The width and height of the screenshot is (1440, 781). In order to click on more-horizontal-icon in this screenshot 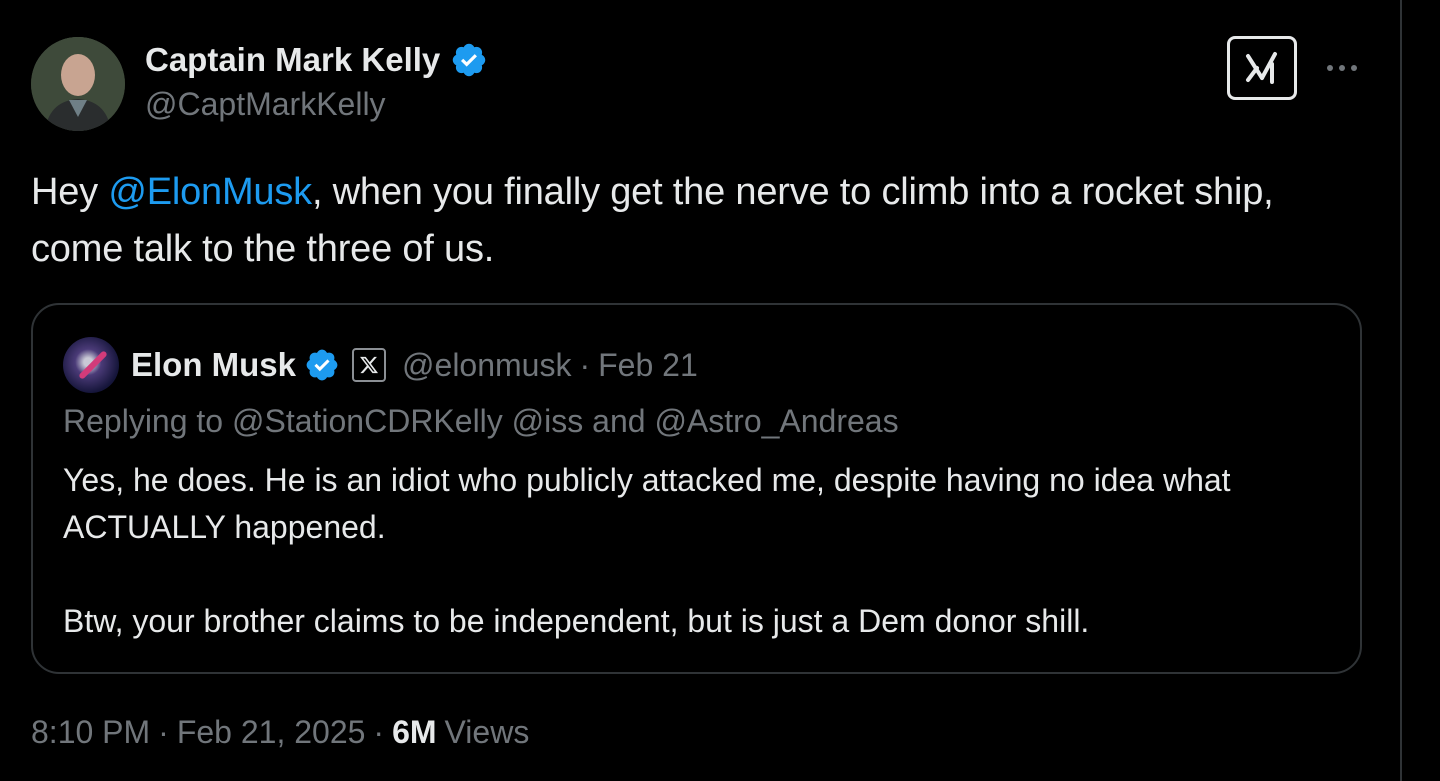, I will do `click(1330, 68)`.